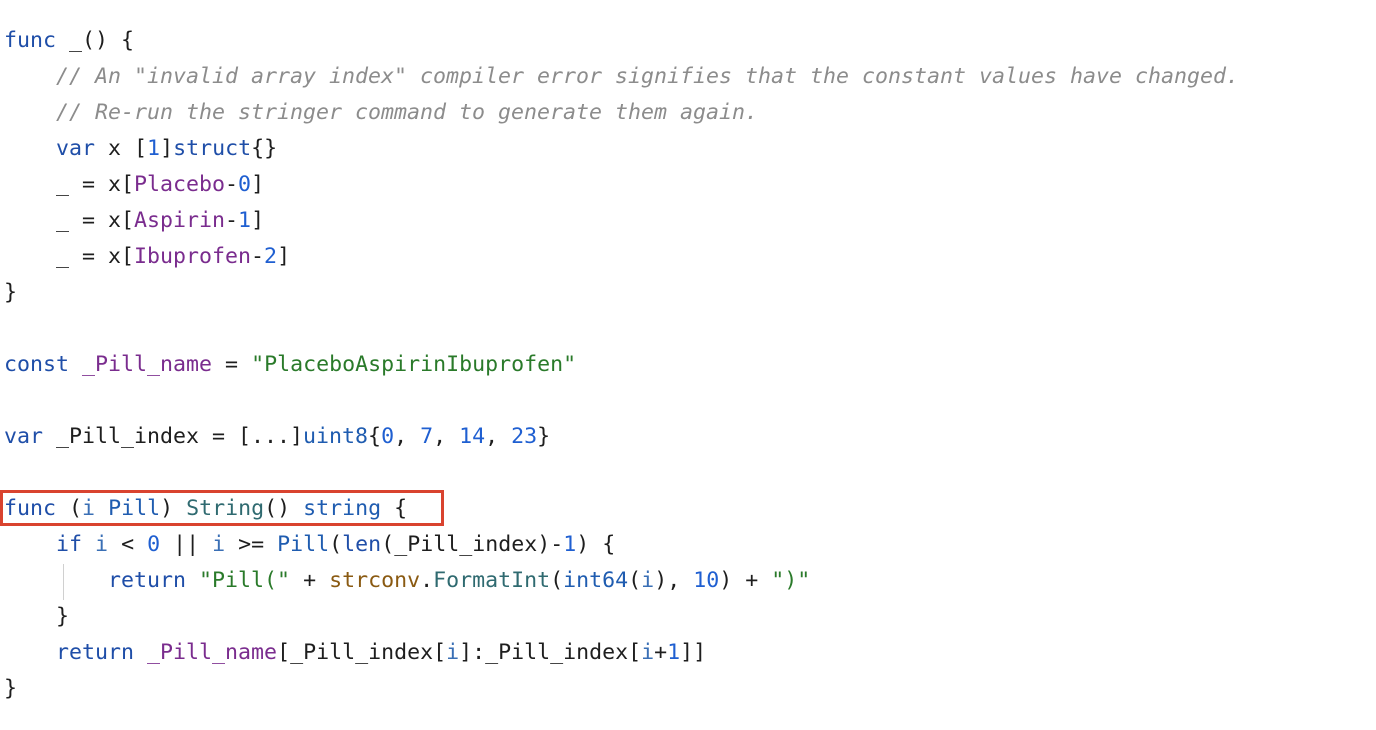 The height and width of the screenshot is (730, 1376). I want to click on code-token: uint8, so click(336, 436).